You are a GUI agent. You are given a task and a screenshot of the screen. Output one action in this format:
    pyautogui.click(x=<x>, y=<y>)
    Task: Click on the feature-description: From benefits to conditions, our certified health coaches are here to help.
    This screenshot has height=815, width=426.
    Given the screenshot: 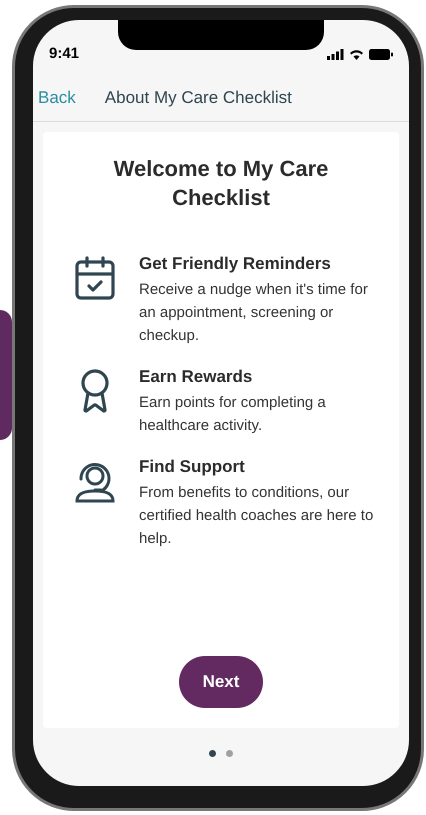 What is the action you would take?
    pyautogui.click(x=256, y=516)
    